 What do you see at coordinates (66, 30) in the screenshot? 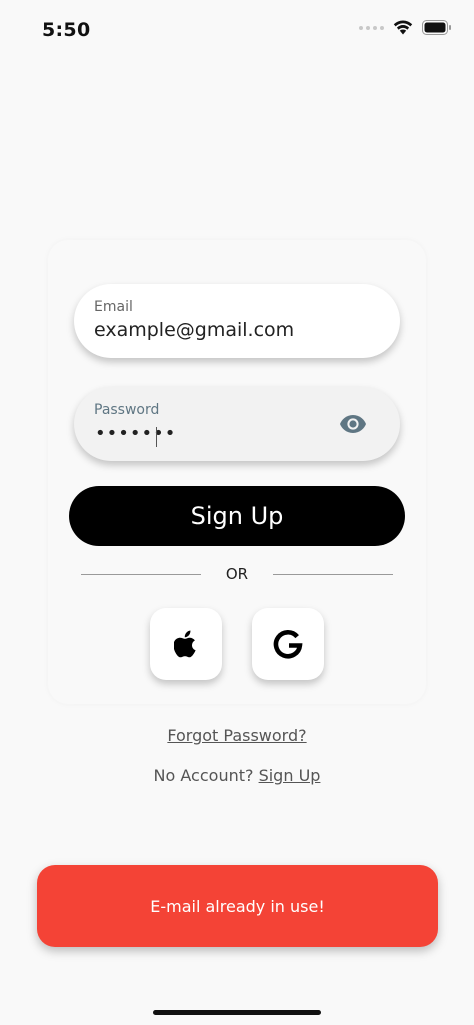
I see `status-time: 5:50` at bounding box center [66, 30].